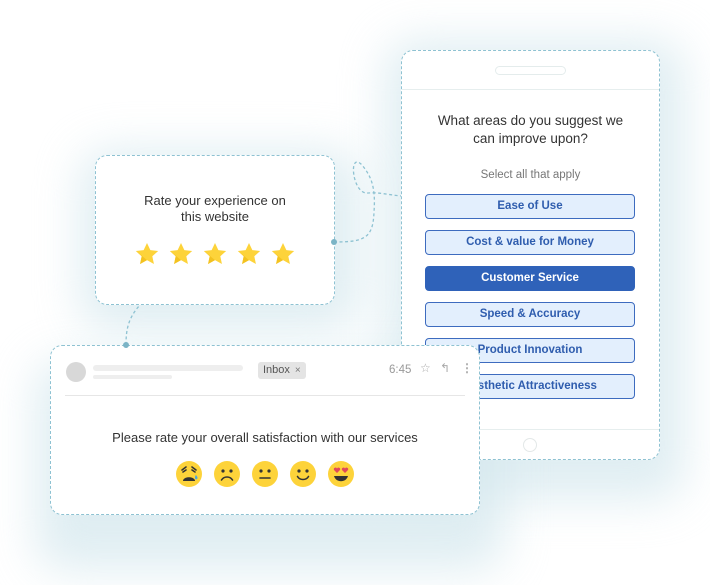  Describe the element at coordinates (530, 314) in the screenshot. I see `option-speed-accuracy: Speed & Accuracy` at that location.